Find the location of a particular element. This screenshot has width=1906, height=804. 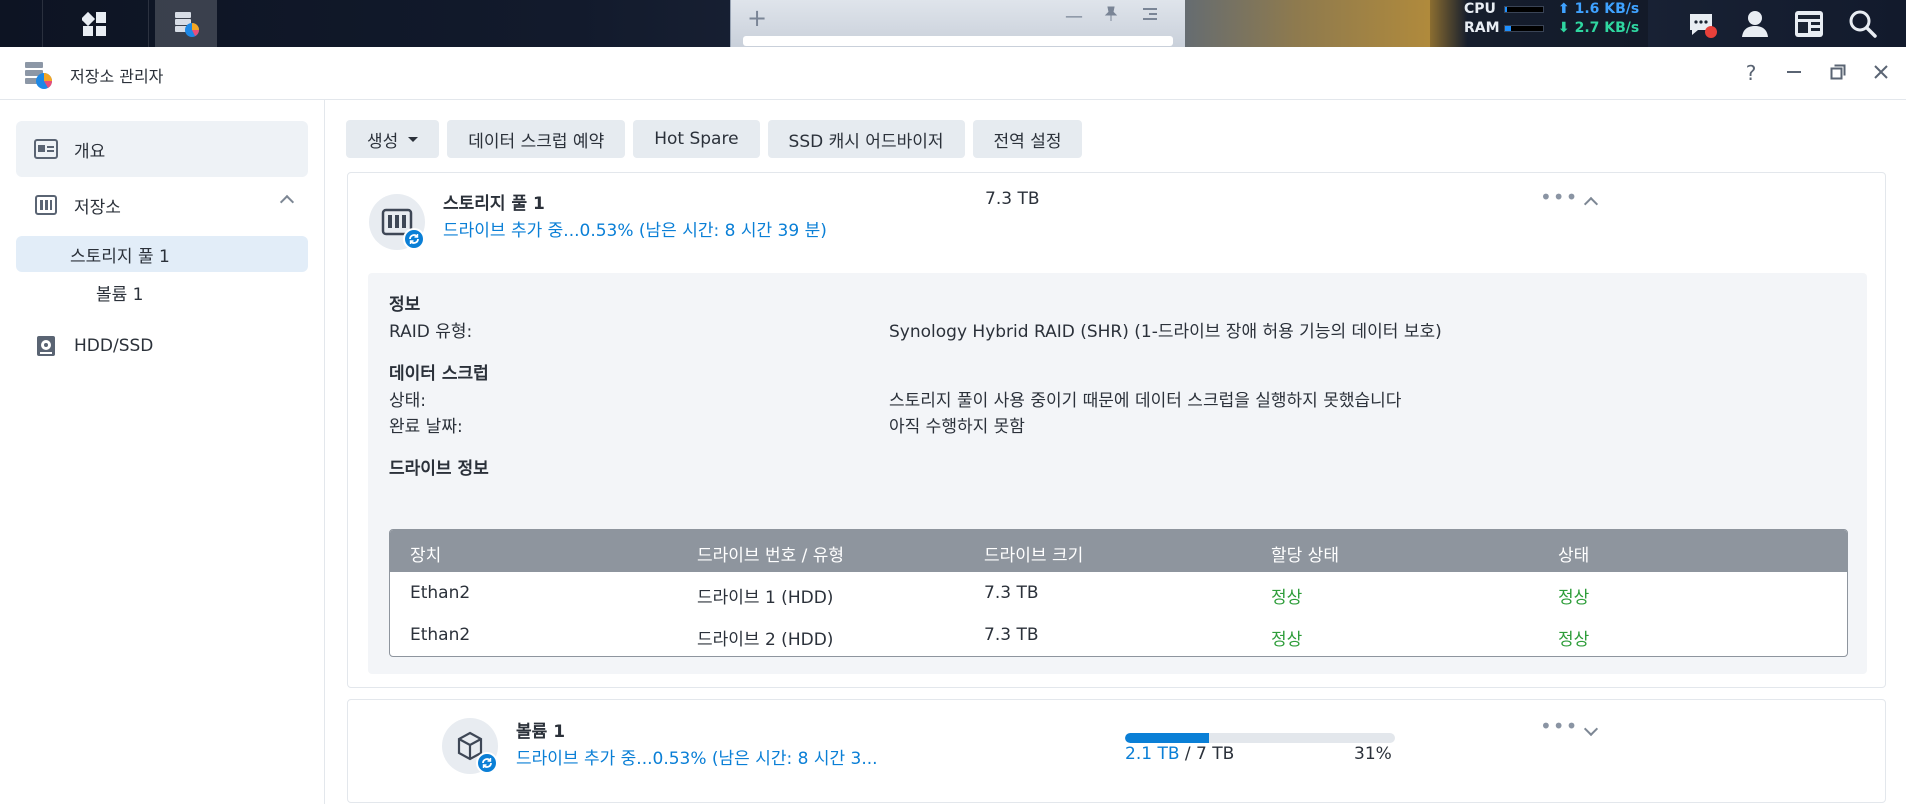

sidebar-item-label: 저장소 is located at coordinates (97, 207).